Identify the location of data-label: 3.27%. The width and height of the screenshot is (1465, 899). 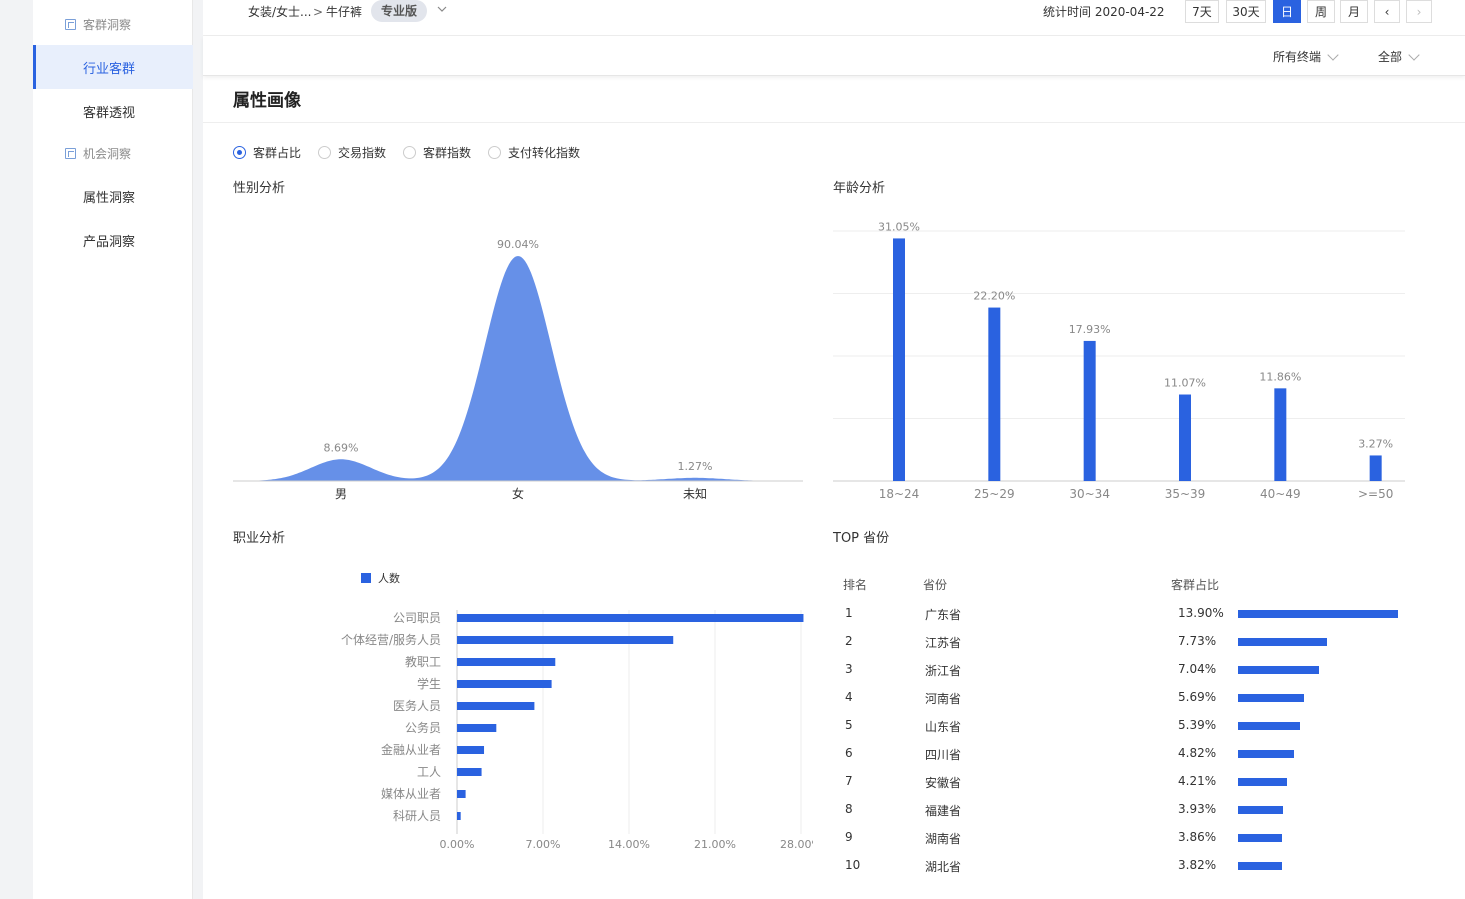
(1375, 443).